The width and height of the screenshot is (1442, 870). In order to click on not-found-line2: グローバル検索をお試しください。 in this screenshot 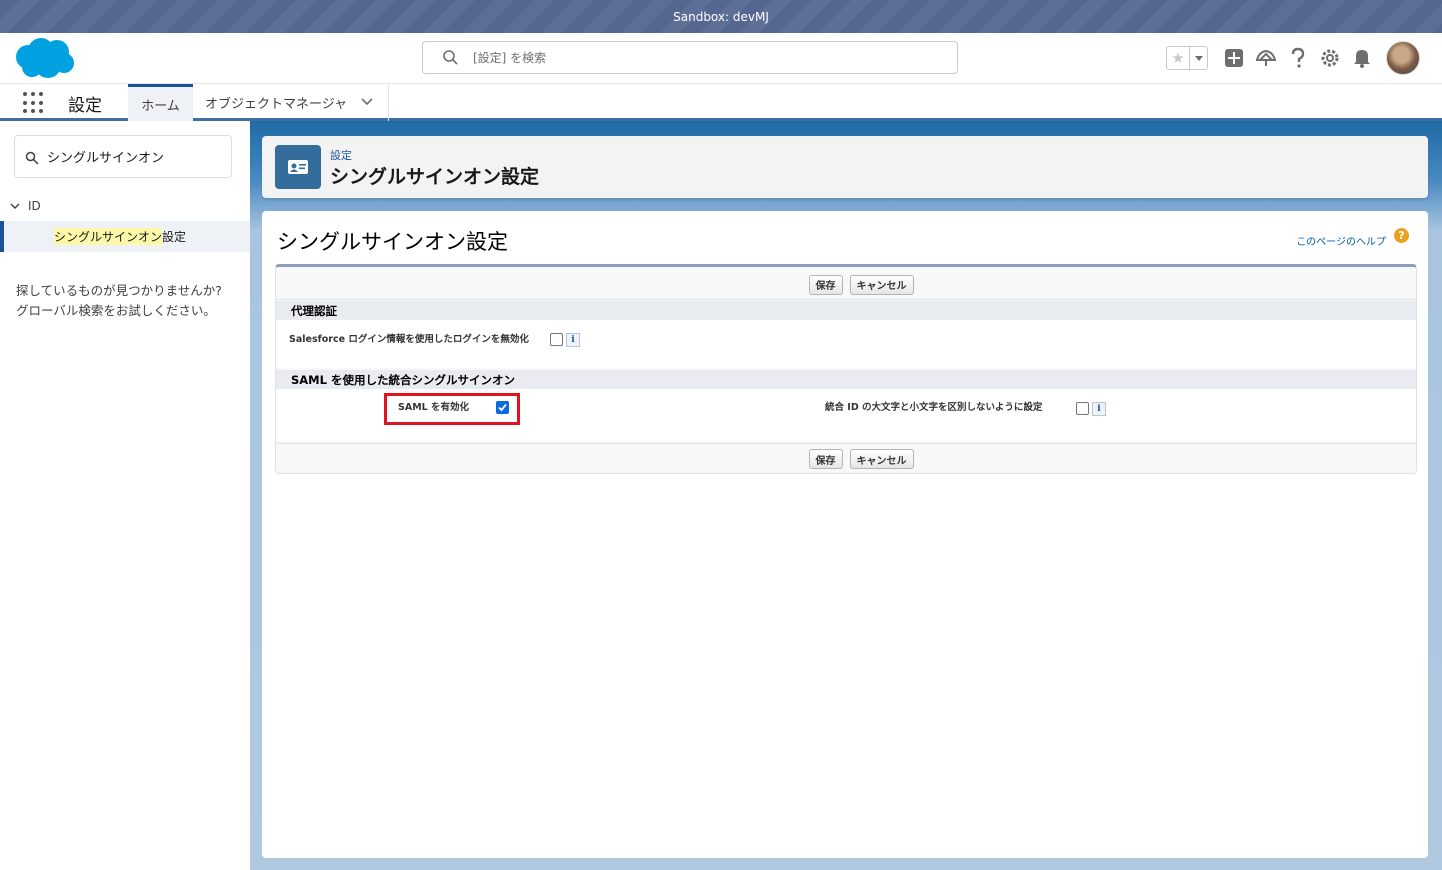, I will do `click(116, 310)`.